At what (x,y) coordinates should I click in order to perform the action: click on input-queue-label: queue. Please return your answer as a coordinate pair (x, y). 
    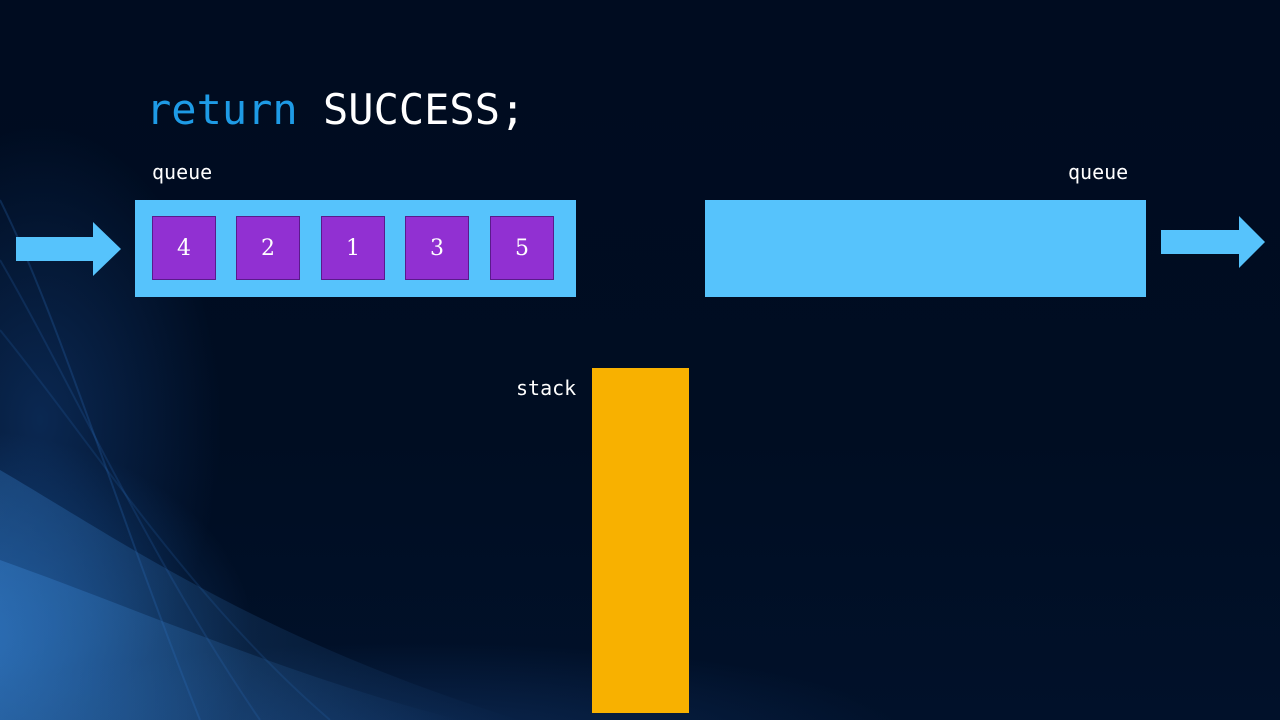
    Looking at the image, I should click on (182, 172).